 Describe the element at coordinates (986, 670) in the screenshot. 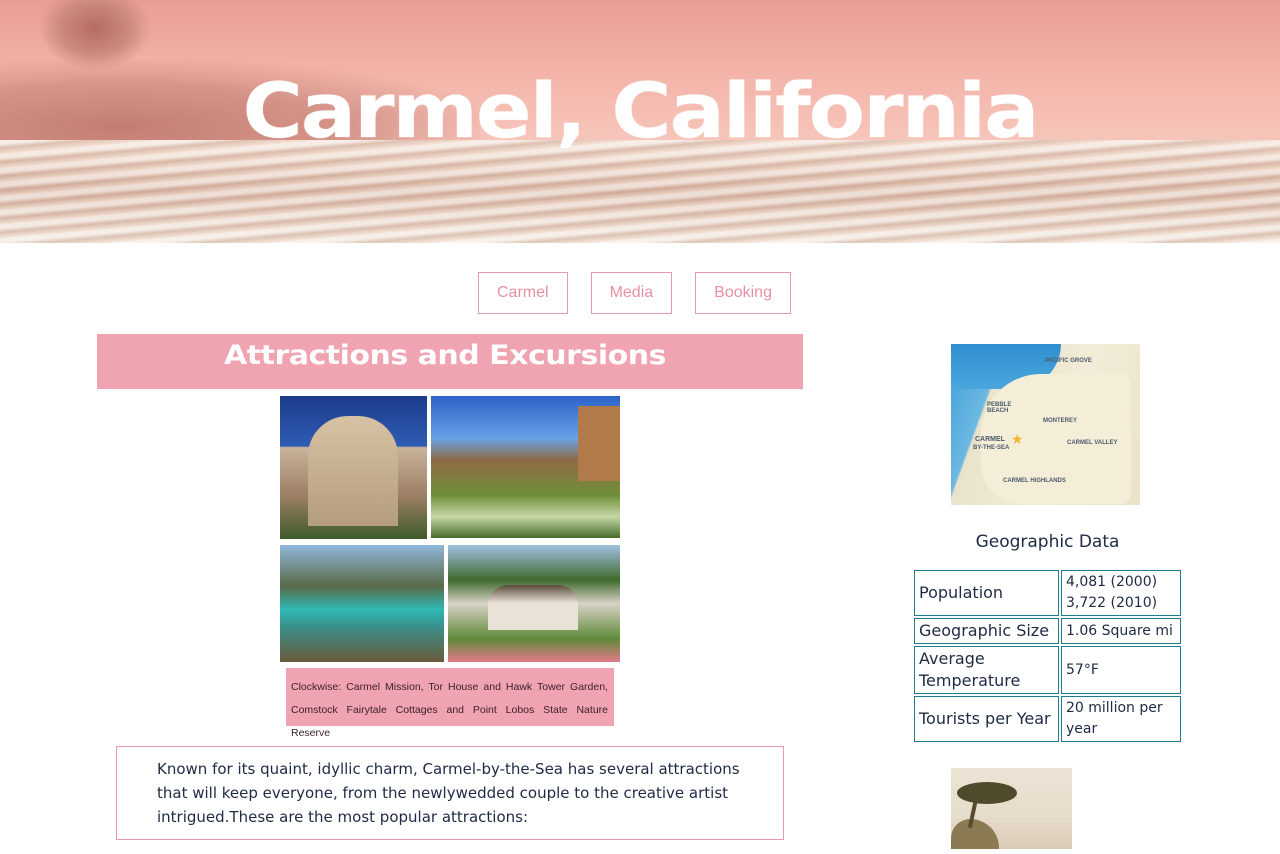

I see `geo-key-temperature: Average Temperature` at that location.